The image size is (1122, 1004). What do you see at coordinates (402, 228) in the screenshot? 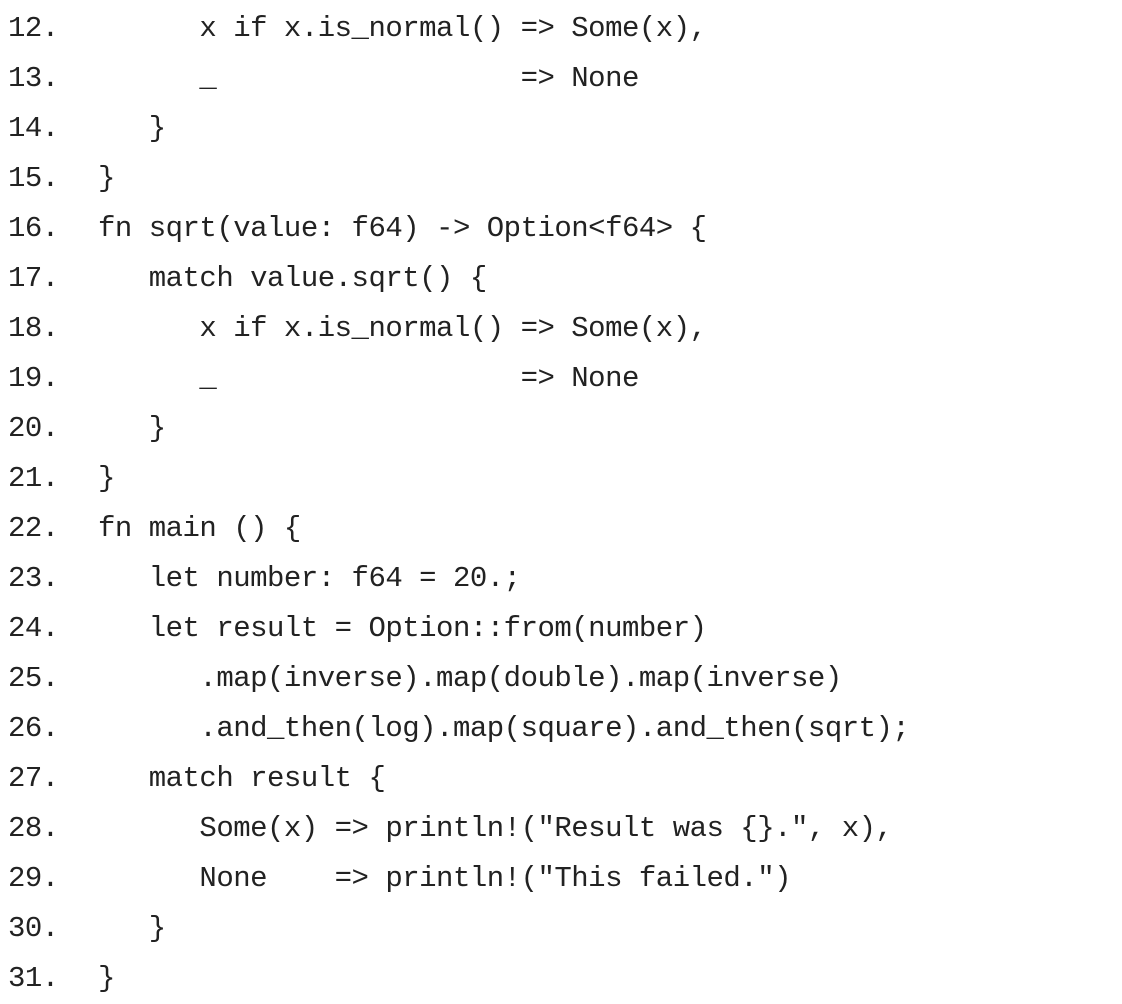
I see `code-text: fn sqrt(value: f64) -> Option<f64> {` at bounding box center [402, 228].